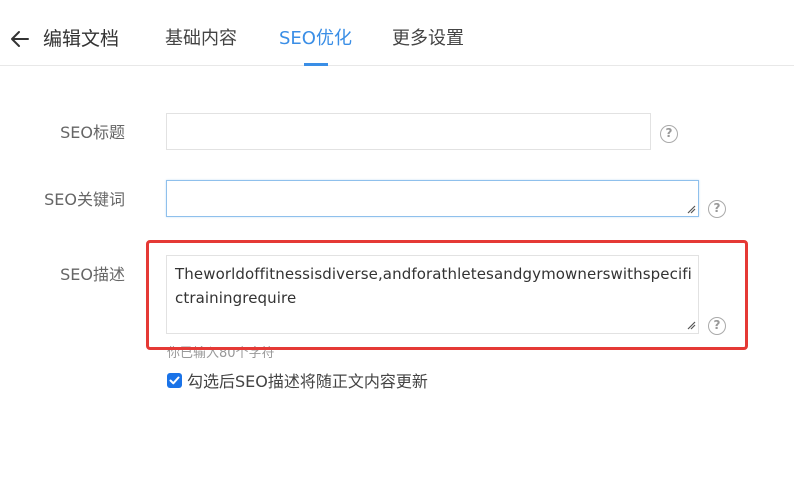 The height and width of the screenshot is (494, 794). I want to click on tab-seo: SEO优化, so click(315, 39).